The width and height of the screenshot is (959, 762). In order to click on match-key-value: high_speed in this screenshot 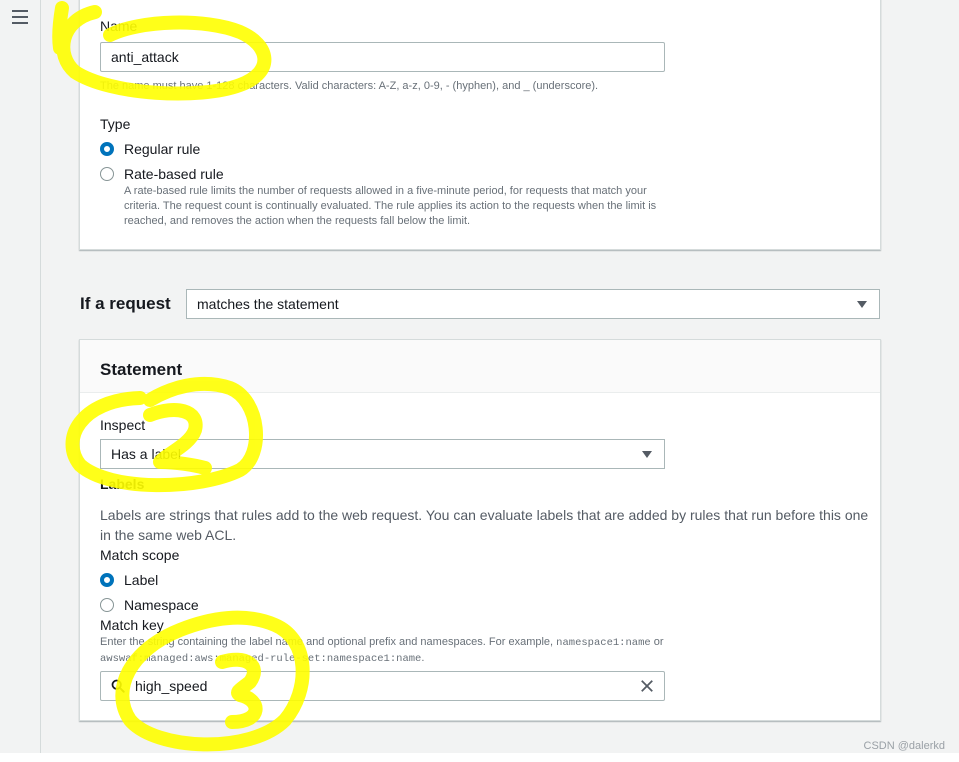, I will do `click(171, 686)`.